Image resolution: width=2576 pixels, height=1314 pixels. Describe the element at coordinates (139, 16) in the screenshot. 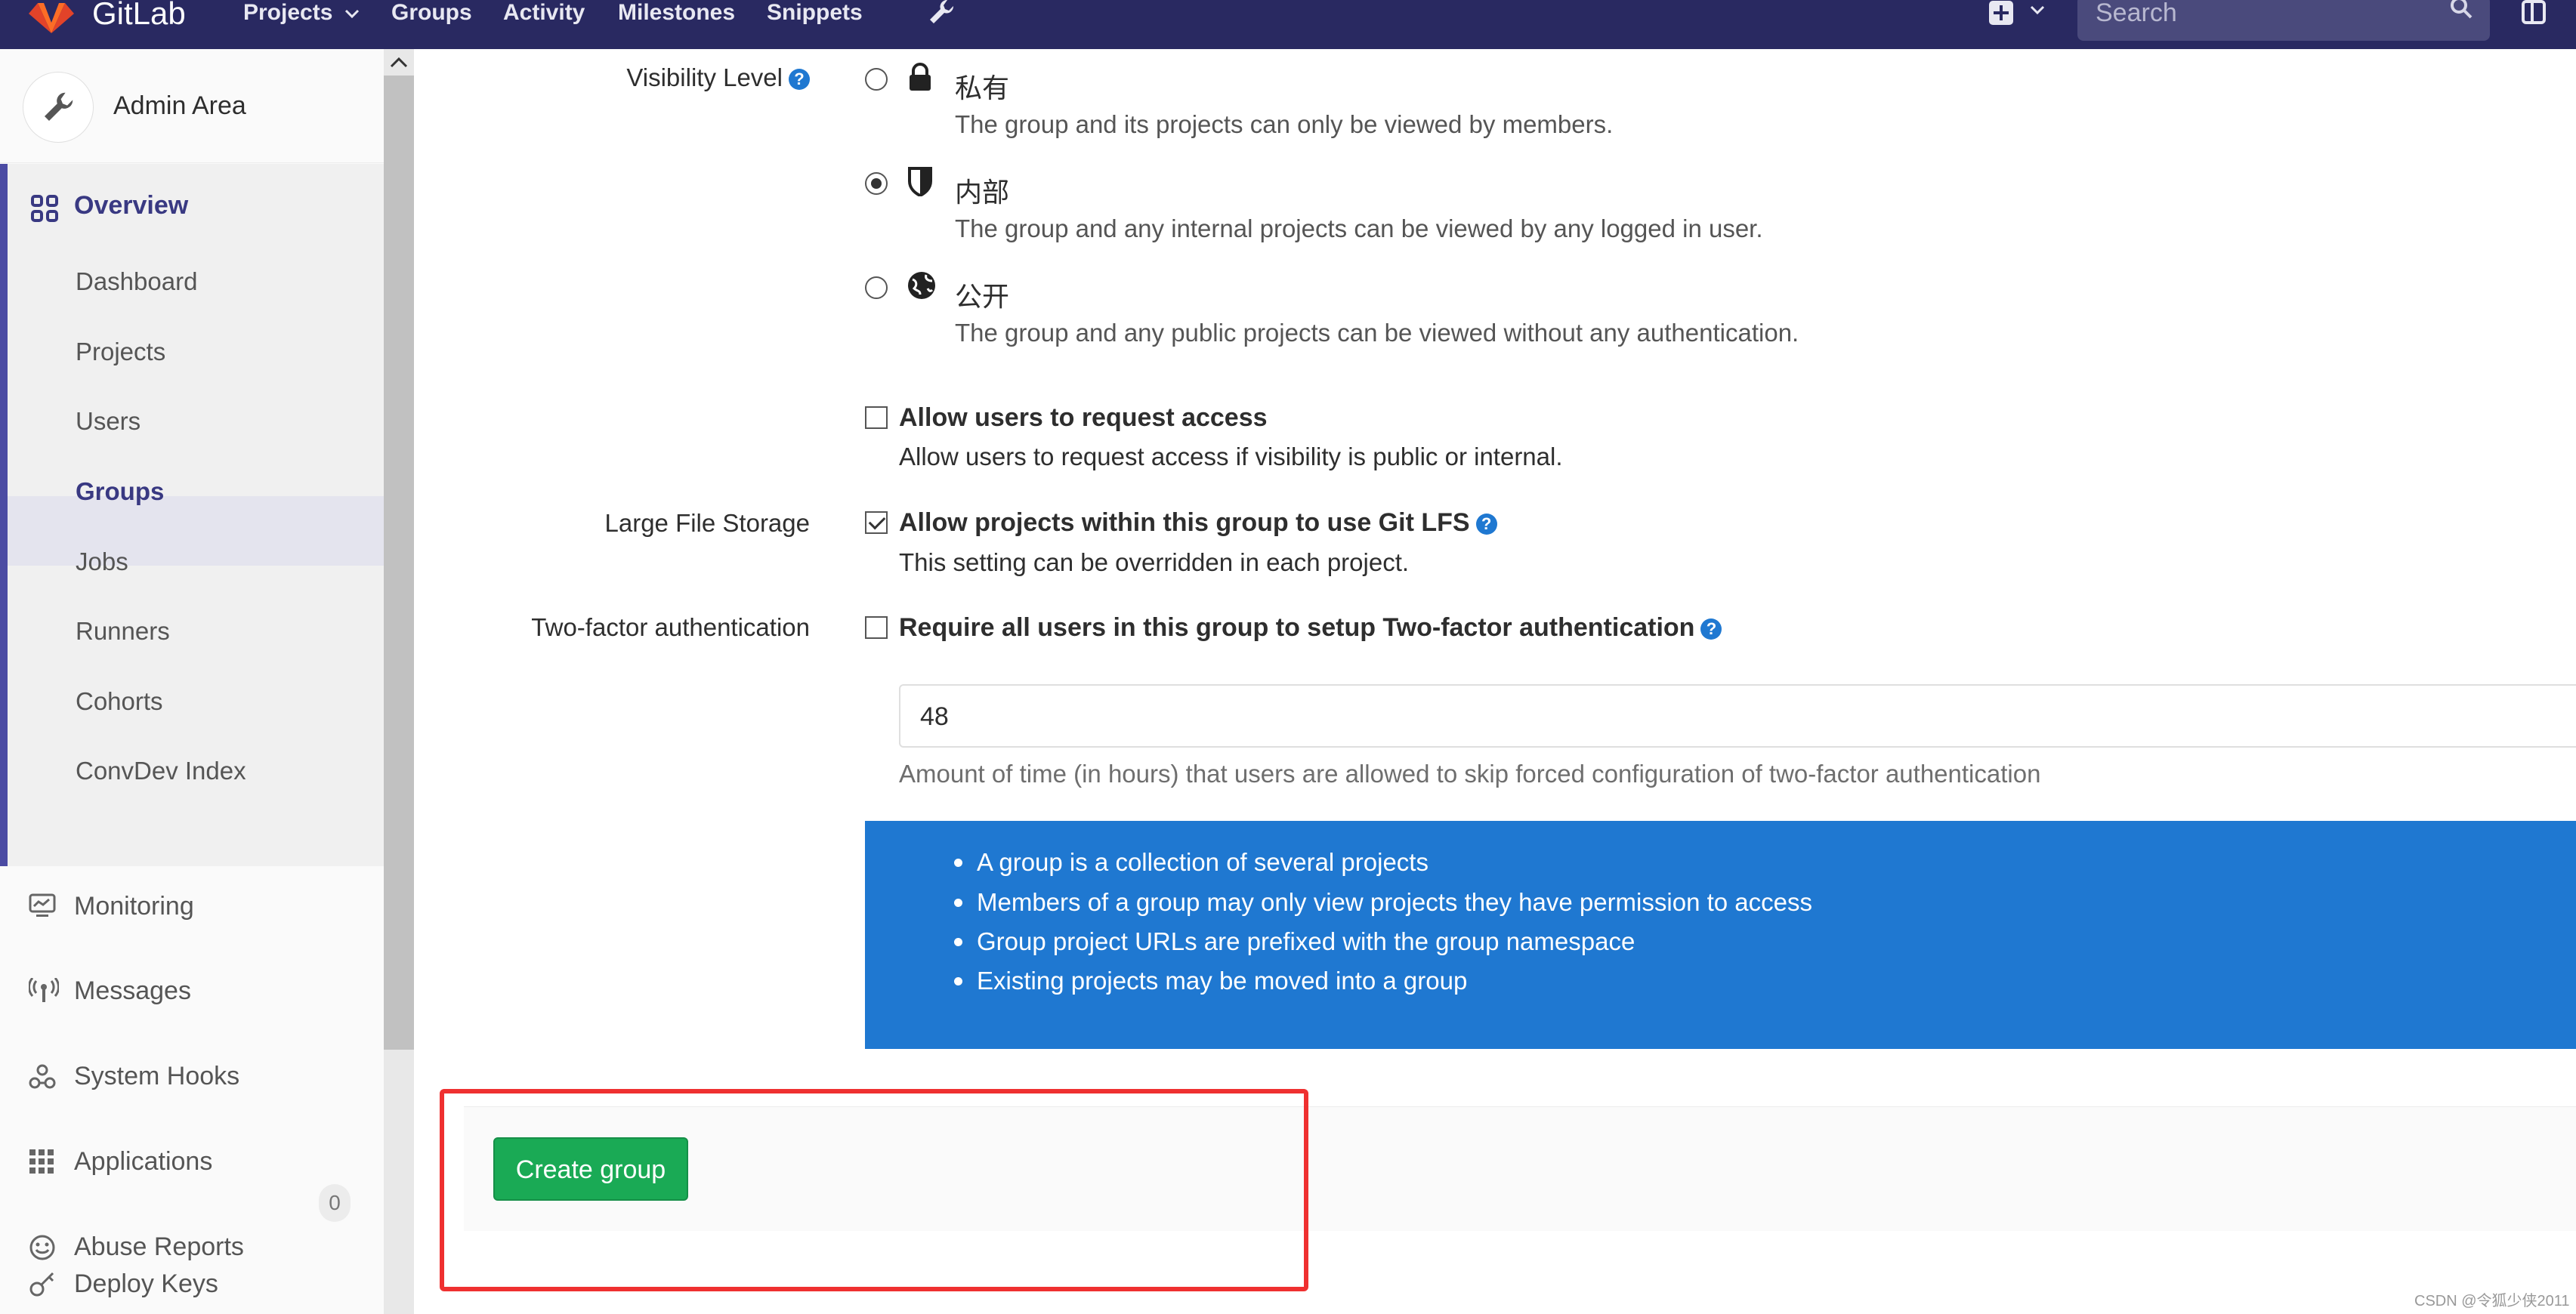

I see `brand-name: GitLab` at that location.